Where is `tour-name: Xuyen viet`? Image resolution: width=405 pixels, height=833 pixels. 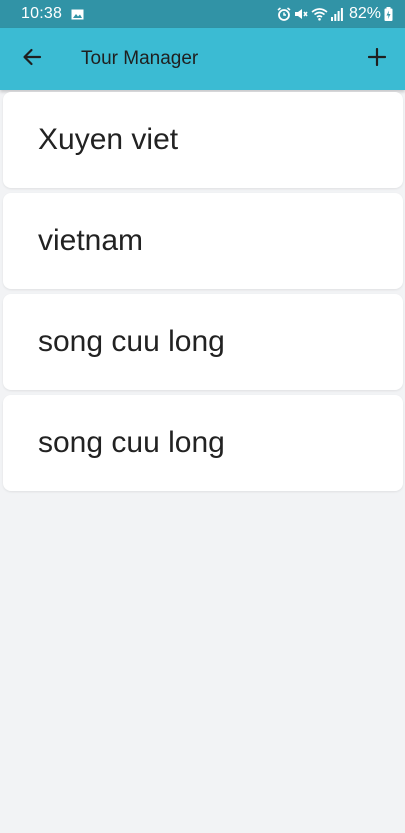
tour-name: Xuyen viet is located at coordinates (108, 139).